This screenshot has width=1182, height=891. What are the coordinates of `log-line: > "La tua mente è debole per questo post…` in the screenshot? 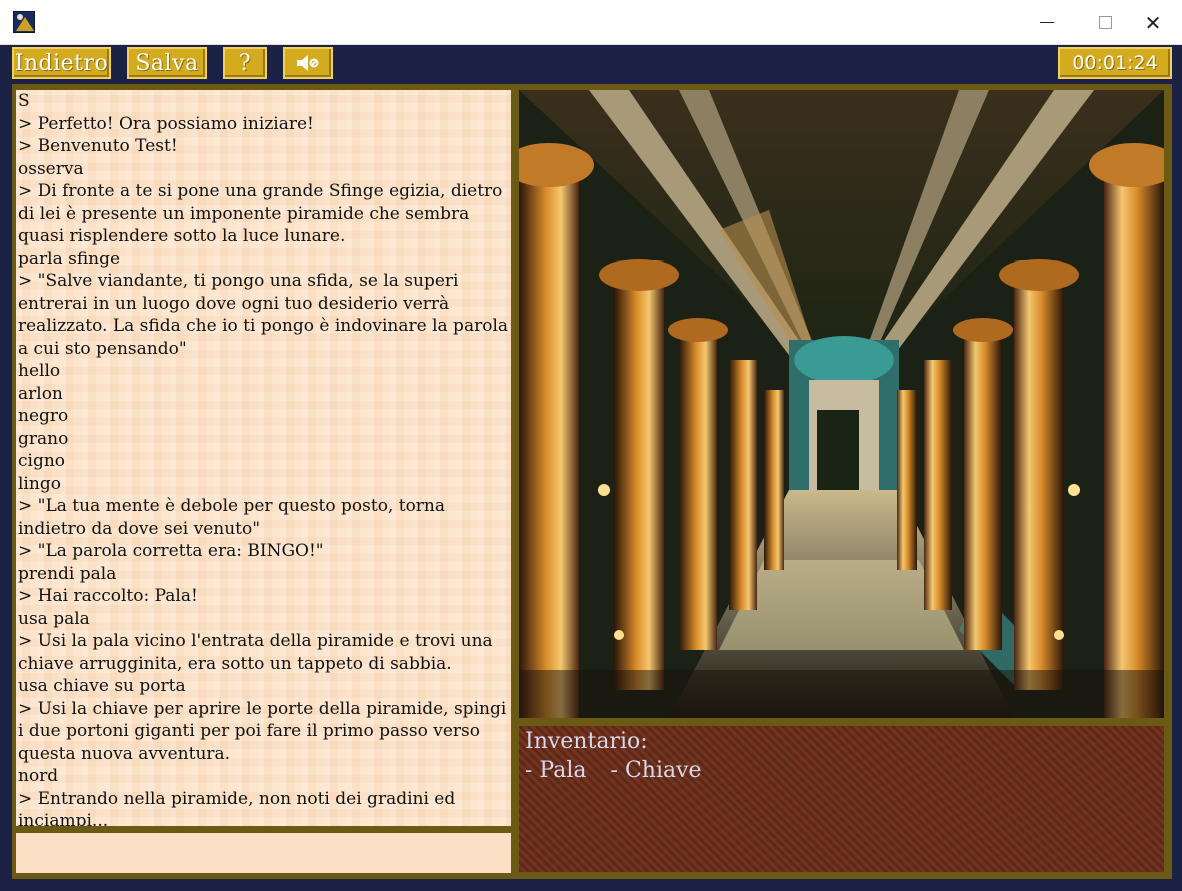 It's located at (232, 517).